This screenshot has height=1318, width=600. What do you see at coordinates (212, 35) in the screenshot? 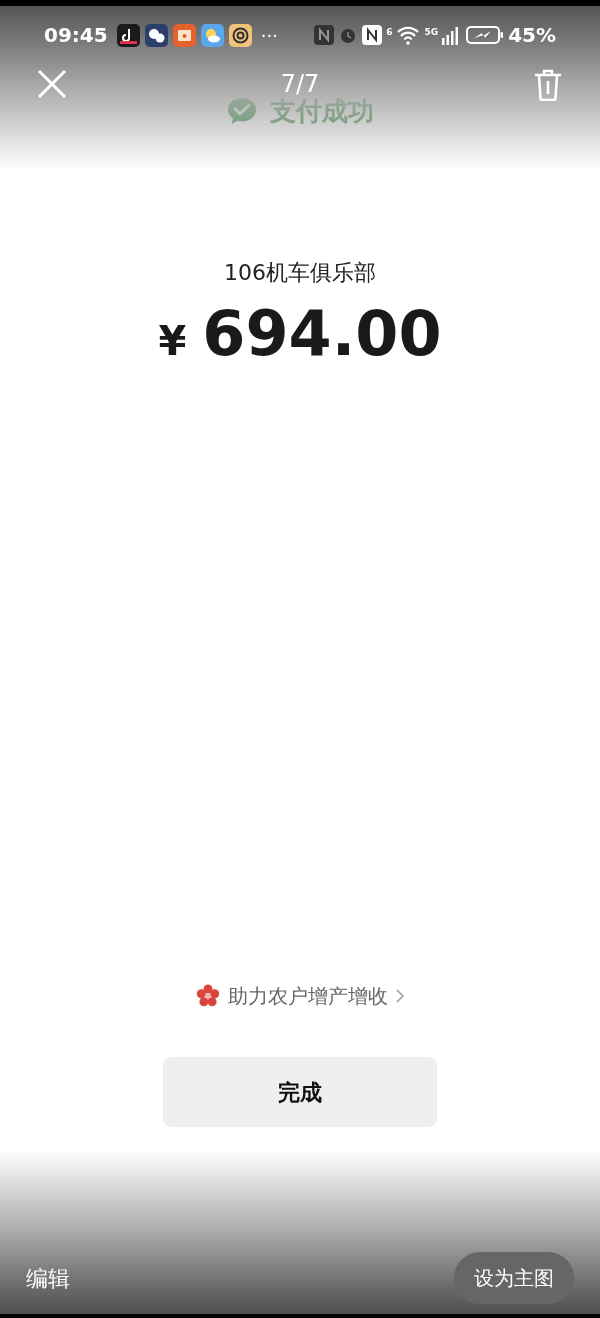
I see `weather-app-icon` at bounding box center [212, 35].